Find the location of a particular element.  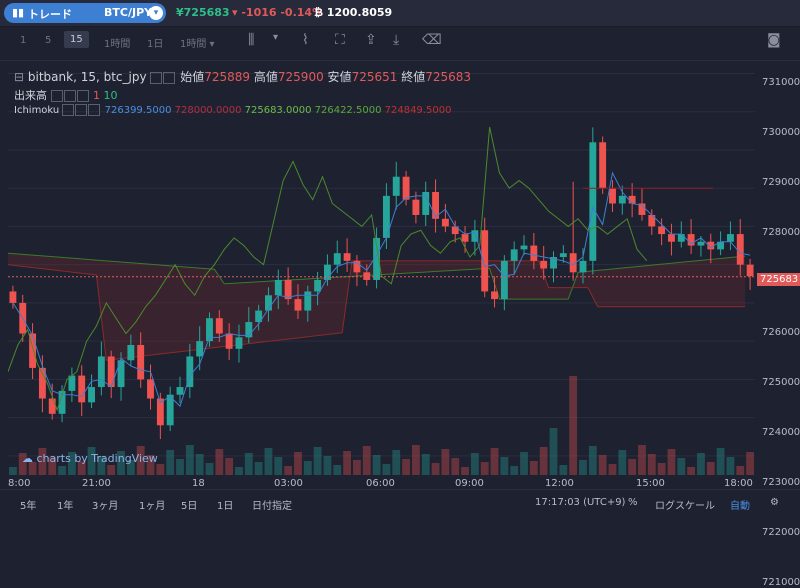

camera-icon: ◙ is located at coordinates (774, 40).